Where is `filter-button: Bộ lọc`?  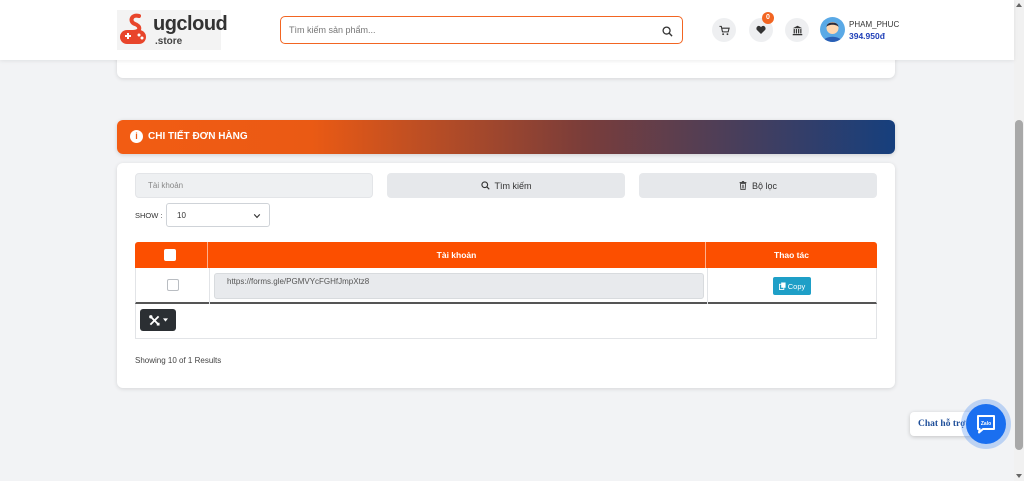
filter-button: Bộ lọc is located at coordinates (758, 185).